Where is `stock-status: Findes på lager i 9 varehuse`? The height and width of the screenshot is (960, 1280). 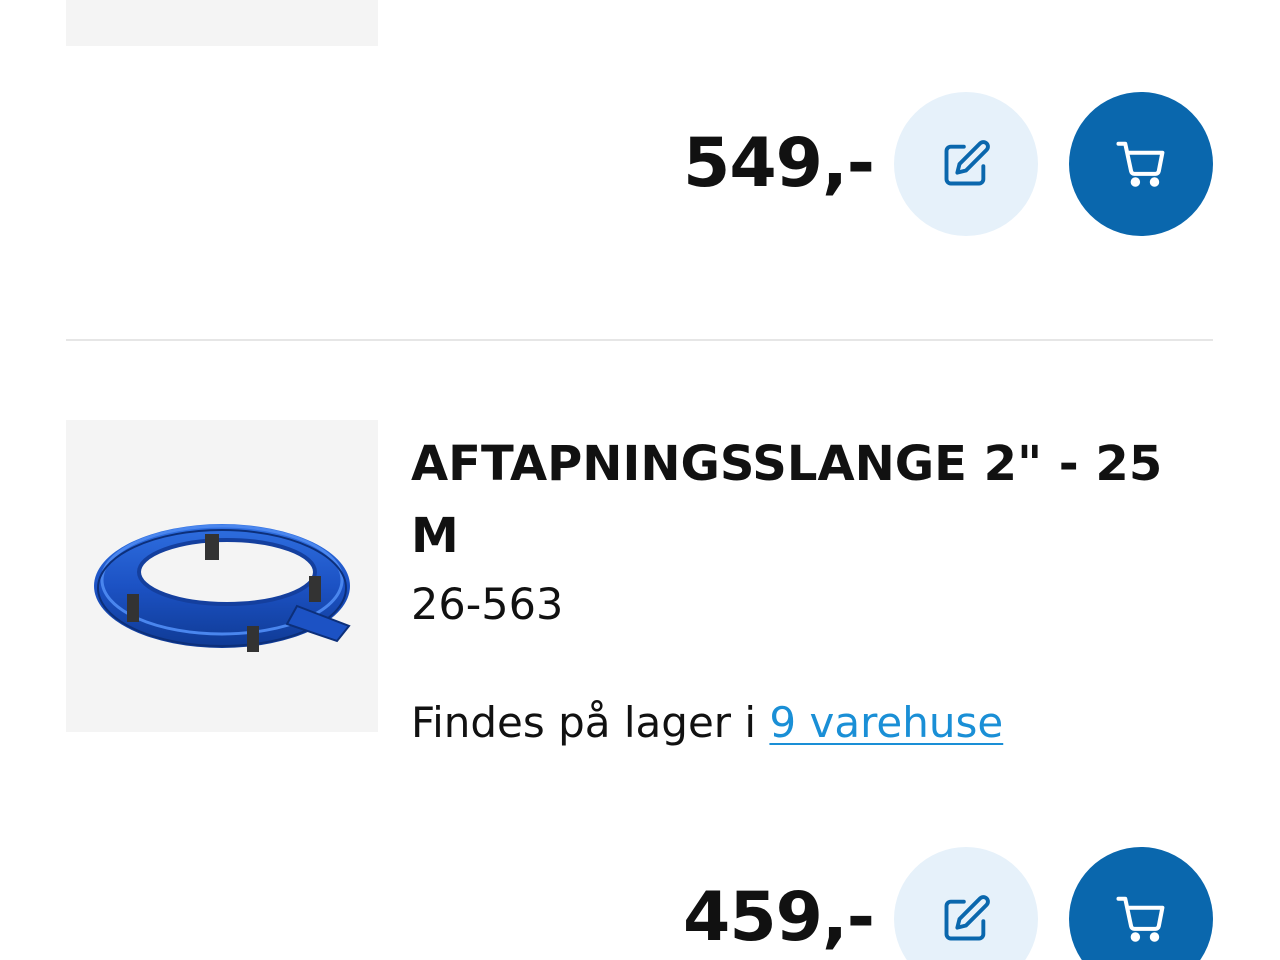 stock-status: Findes på lager i 9 varehuse is located at coordinates (707, 722).